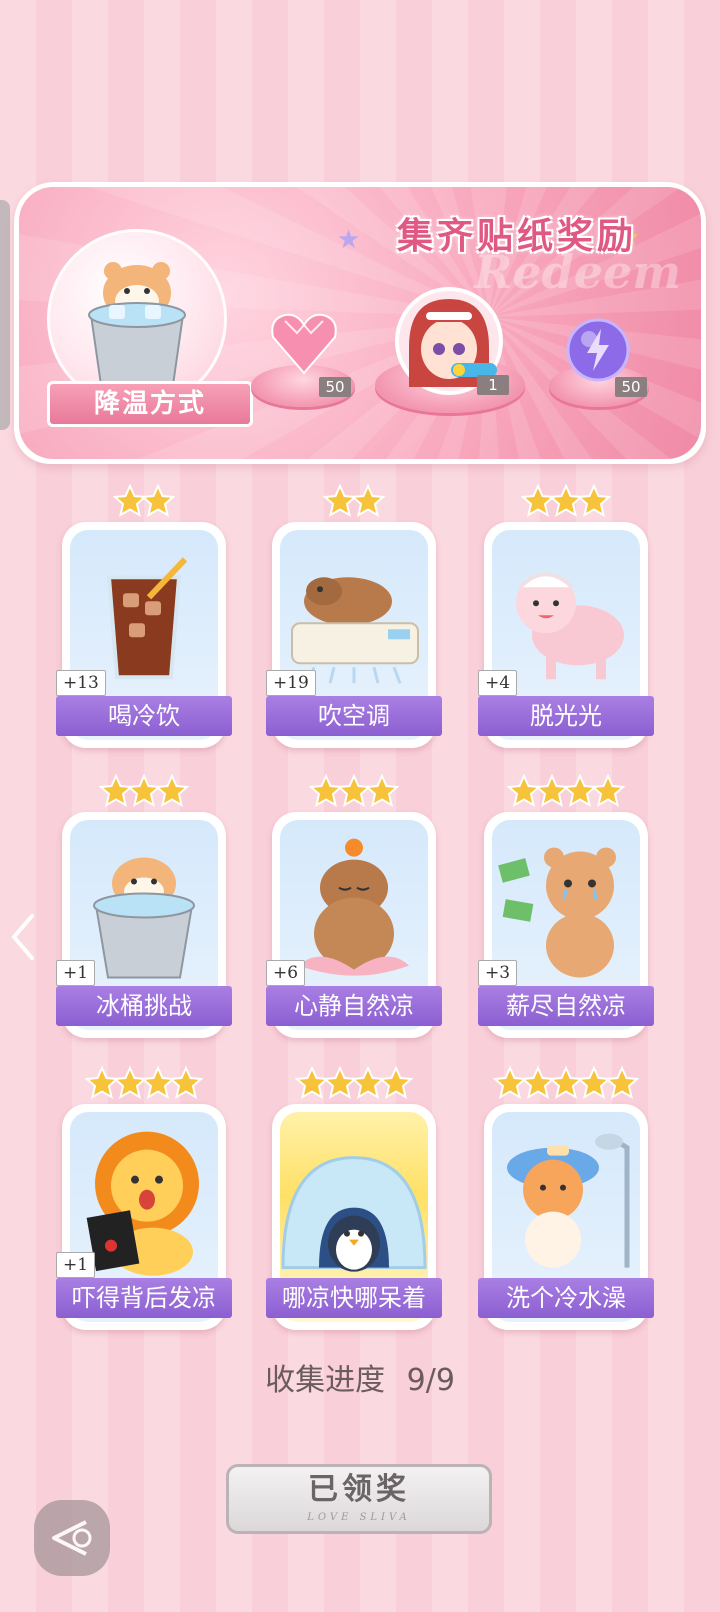 The width and height of the screenshot is (720, 1612). What do you see at coordinates (566, 906) in the screenshot?
I see `sticker-card: +3 薪尽自然凉` at bounding box center [566, 906].